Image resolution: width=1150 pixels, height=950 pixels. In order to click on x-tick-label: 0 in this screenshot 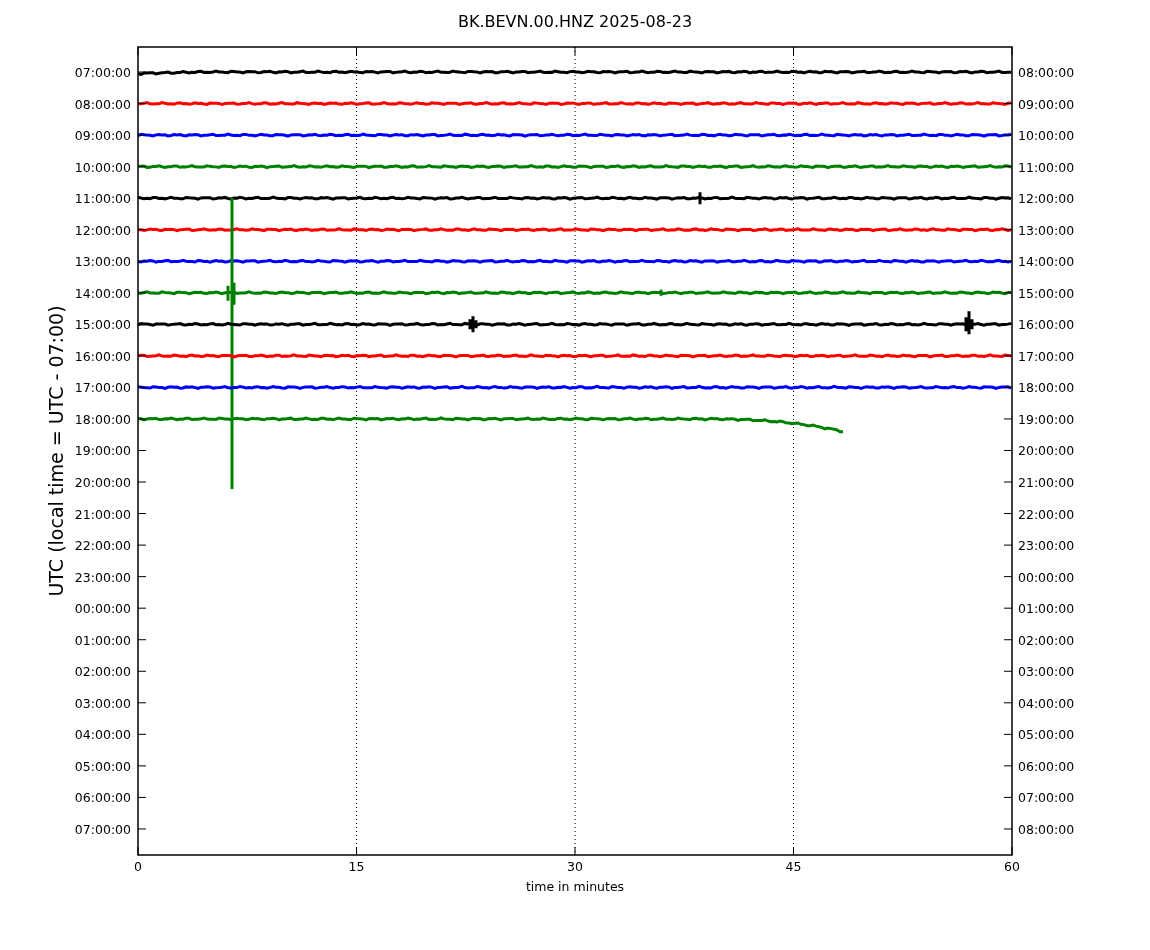, I will do `click(138, 866)`.